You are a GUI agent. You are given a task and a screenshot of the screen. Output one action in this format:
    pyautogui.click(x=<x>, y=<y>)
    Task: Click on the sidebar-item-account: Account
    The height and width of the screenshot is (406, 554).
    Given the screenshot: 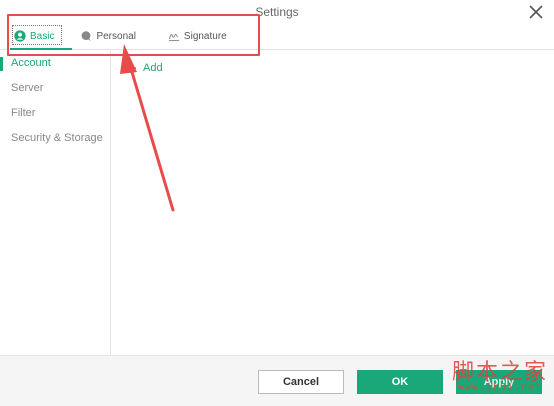 What is the action you would take?
    pyautogui.click(x=55, y=63)
    